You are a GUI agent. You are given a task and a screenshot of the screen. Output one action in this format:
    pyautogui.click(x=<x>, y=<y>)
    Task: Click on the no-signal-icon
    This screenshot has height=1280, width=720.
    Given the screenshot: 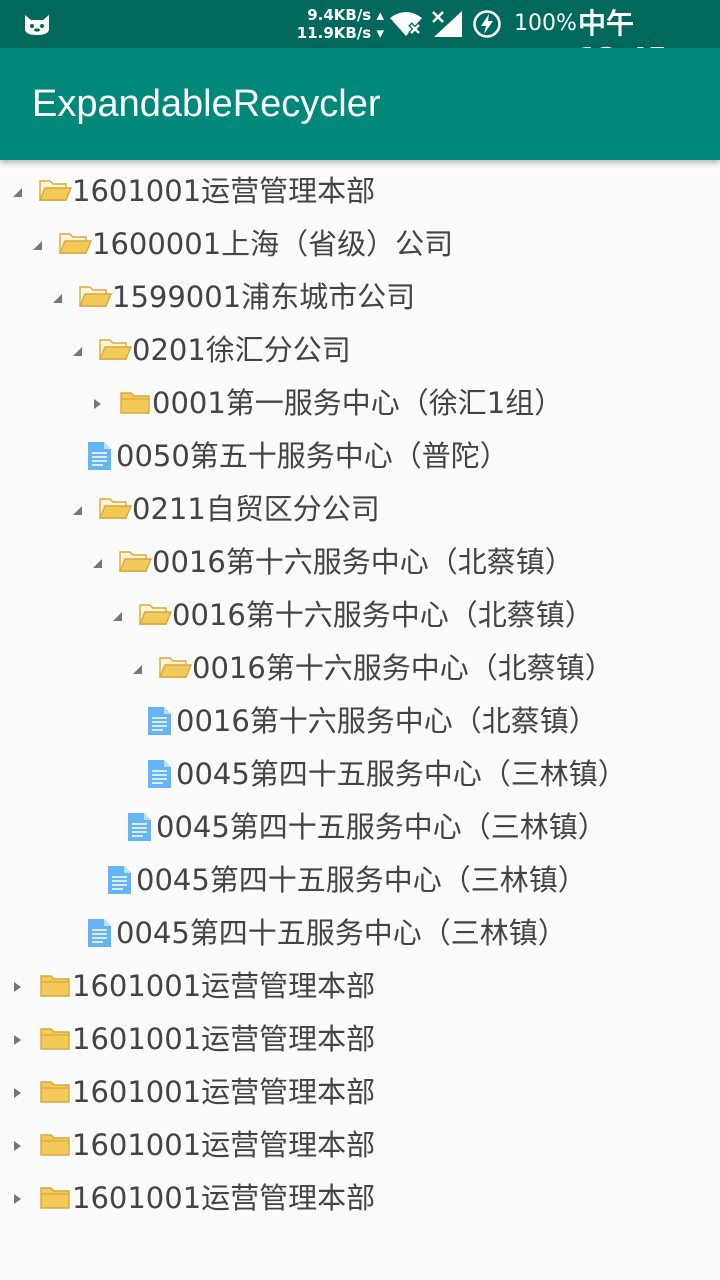 What is the action you would take?
    pyautogui.click(x=447, y=24)
    